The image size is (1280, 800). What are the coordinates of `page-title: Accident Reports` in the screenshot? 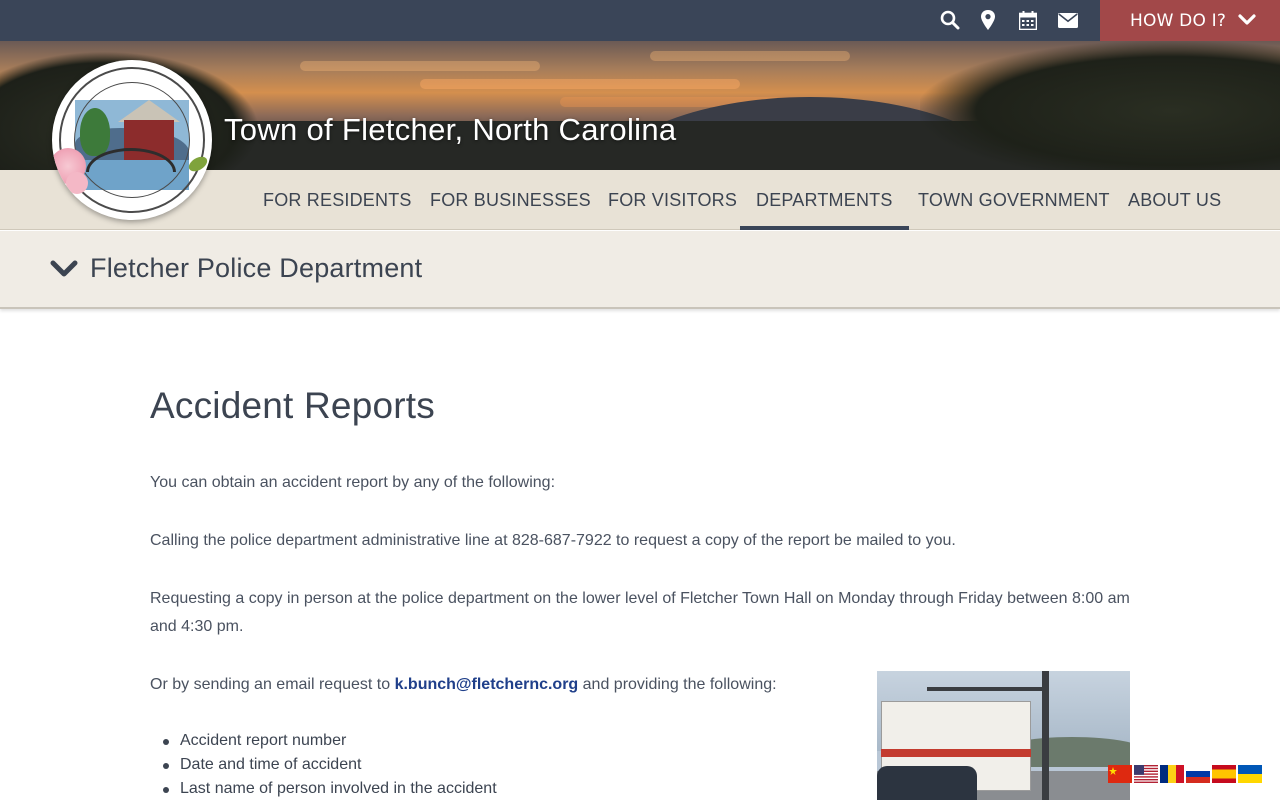 It's located at (292, 405).